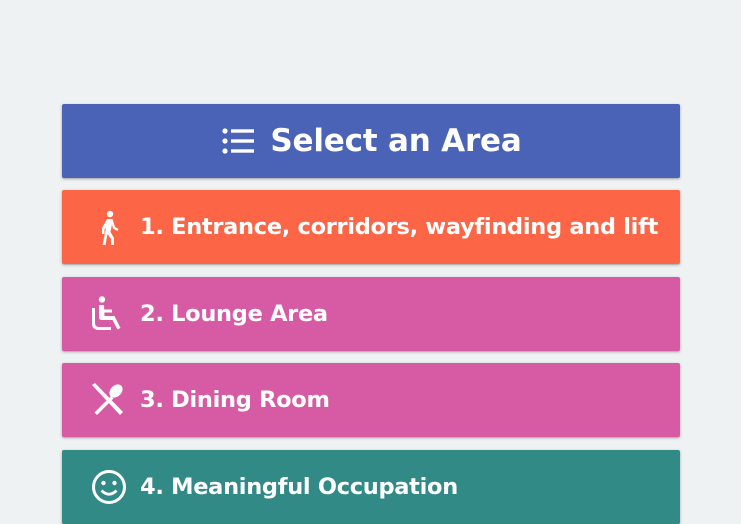  Describe the element at coordinates (299, 487) in the screenshot. I see `area-label: 4. Meaningful Occupation` at that location.